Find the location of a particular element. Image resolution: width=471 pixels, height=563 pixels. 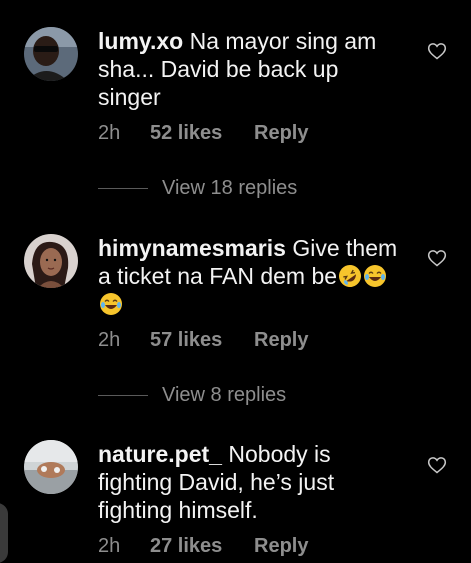

comment-username: nature.pet_ is located at coordinates (160, 454).